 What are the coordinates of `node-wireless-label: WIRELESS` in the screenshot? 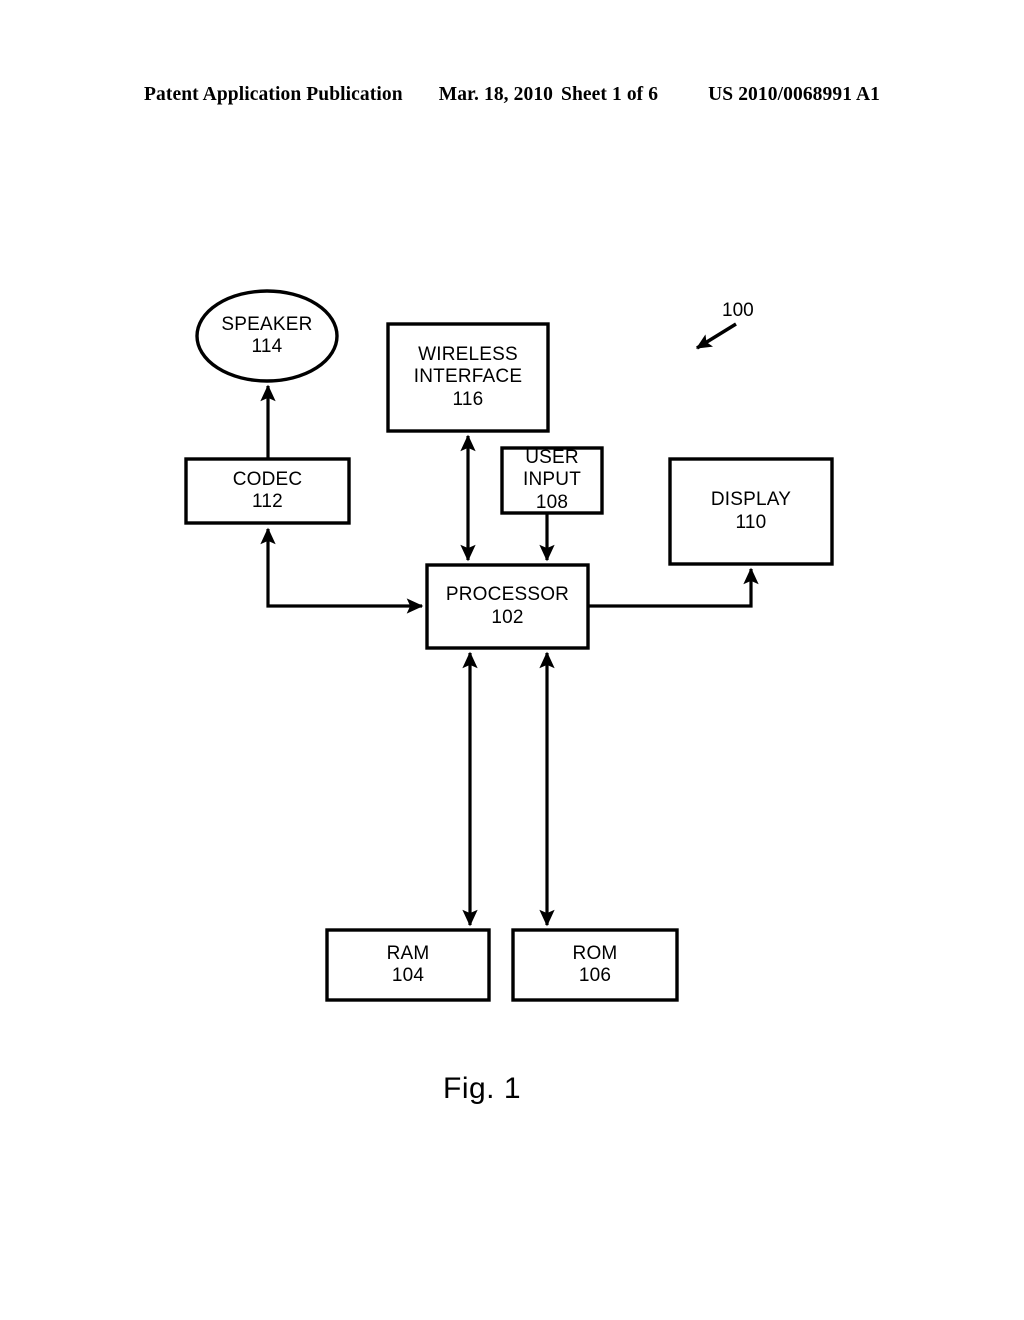 It's located at (468, 355).